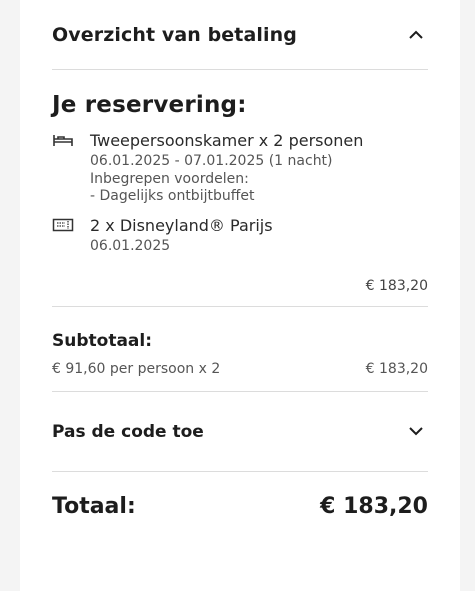 This screenshot has width=475, height=591. Describe the element at coordinates (94, 506) in the screenshot. I see `total-label: Totaal:` at that location.